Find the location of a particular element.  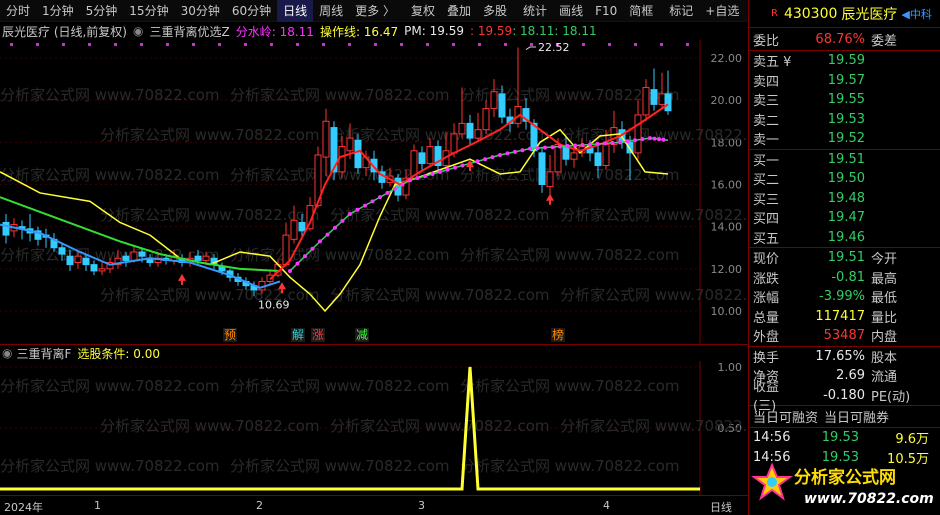

stat-row-value: 19.51 is located at coordinates (846, 258).